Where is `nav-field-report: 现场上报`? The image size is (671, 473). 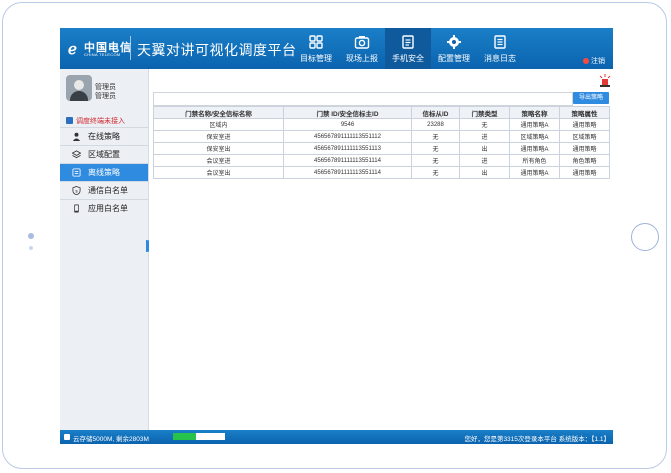 nav-field-report: 现场上报 is located at coordinates (362, 48).